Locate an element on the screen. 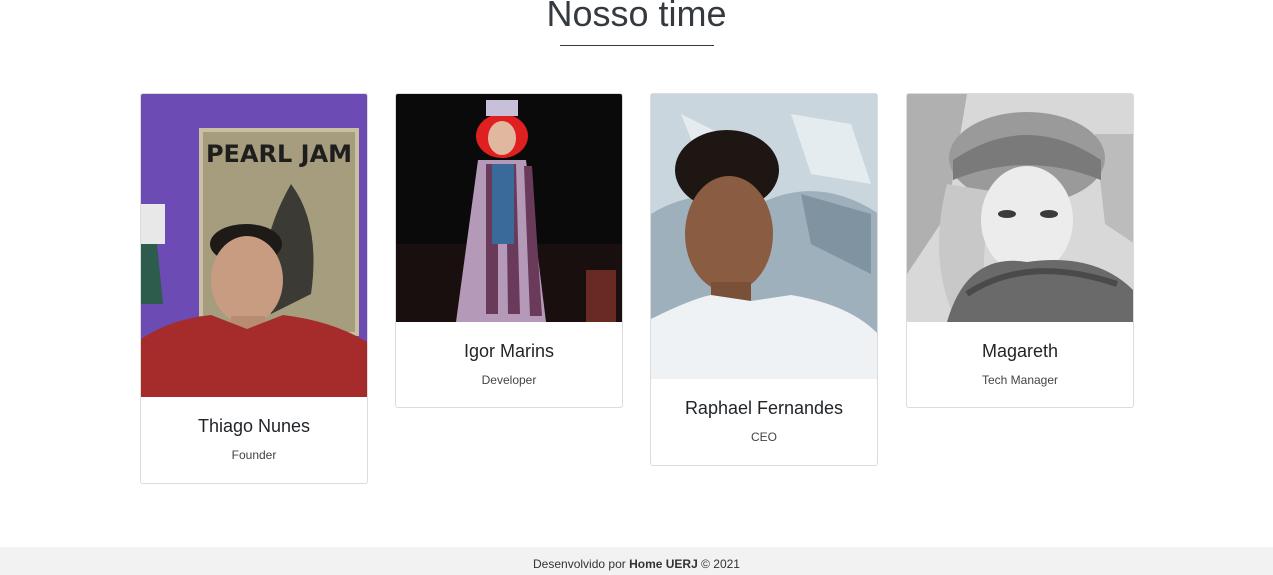 The image size is (1273, 575). footer-prefix: Desenvolvido por is located at coordinates (579, 564).